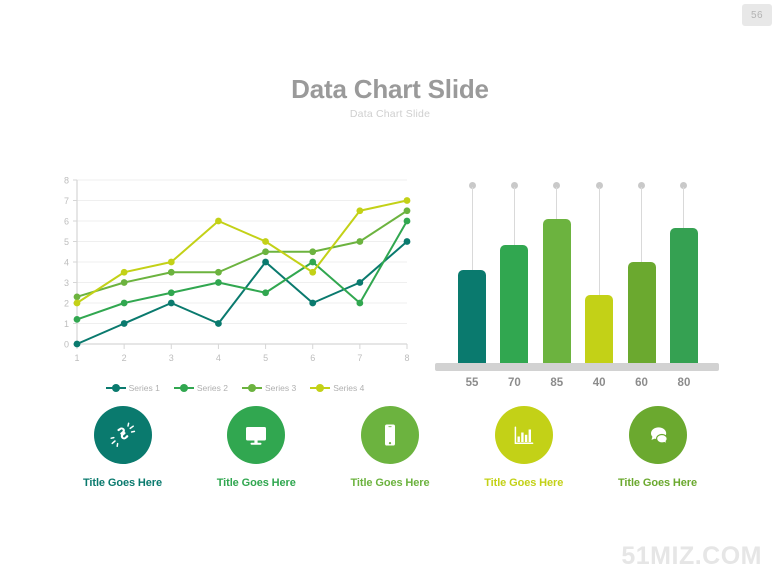  I want to click on legend-item: Series 3, so click(269, 388).